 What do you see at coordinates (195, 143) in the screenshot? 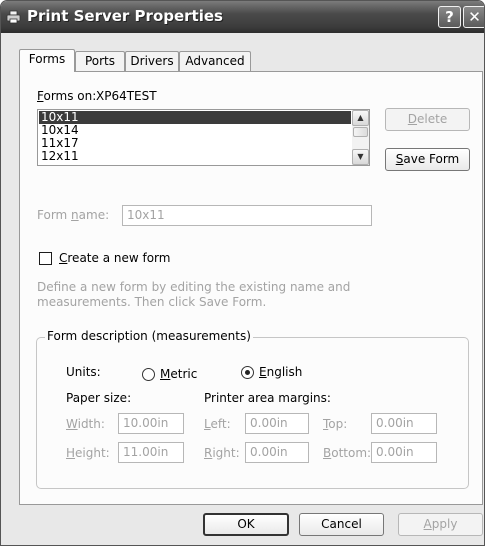
I see `list-item: 11x17` at bounding box center [195, 143].